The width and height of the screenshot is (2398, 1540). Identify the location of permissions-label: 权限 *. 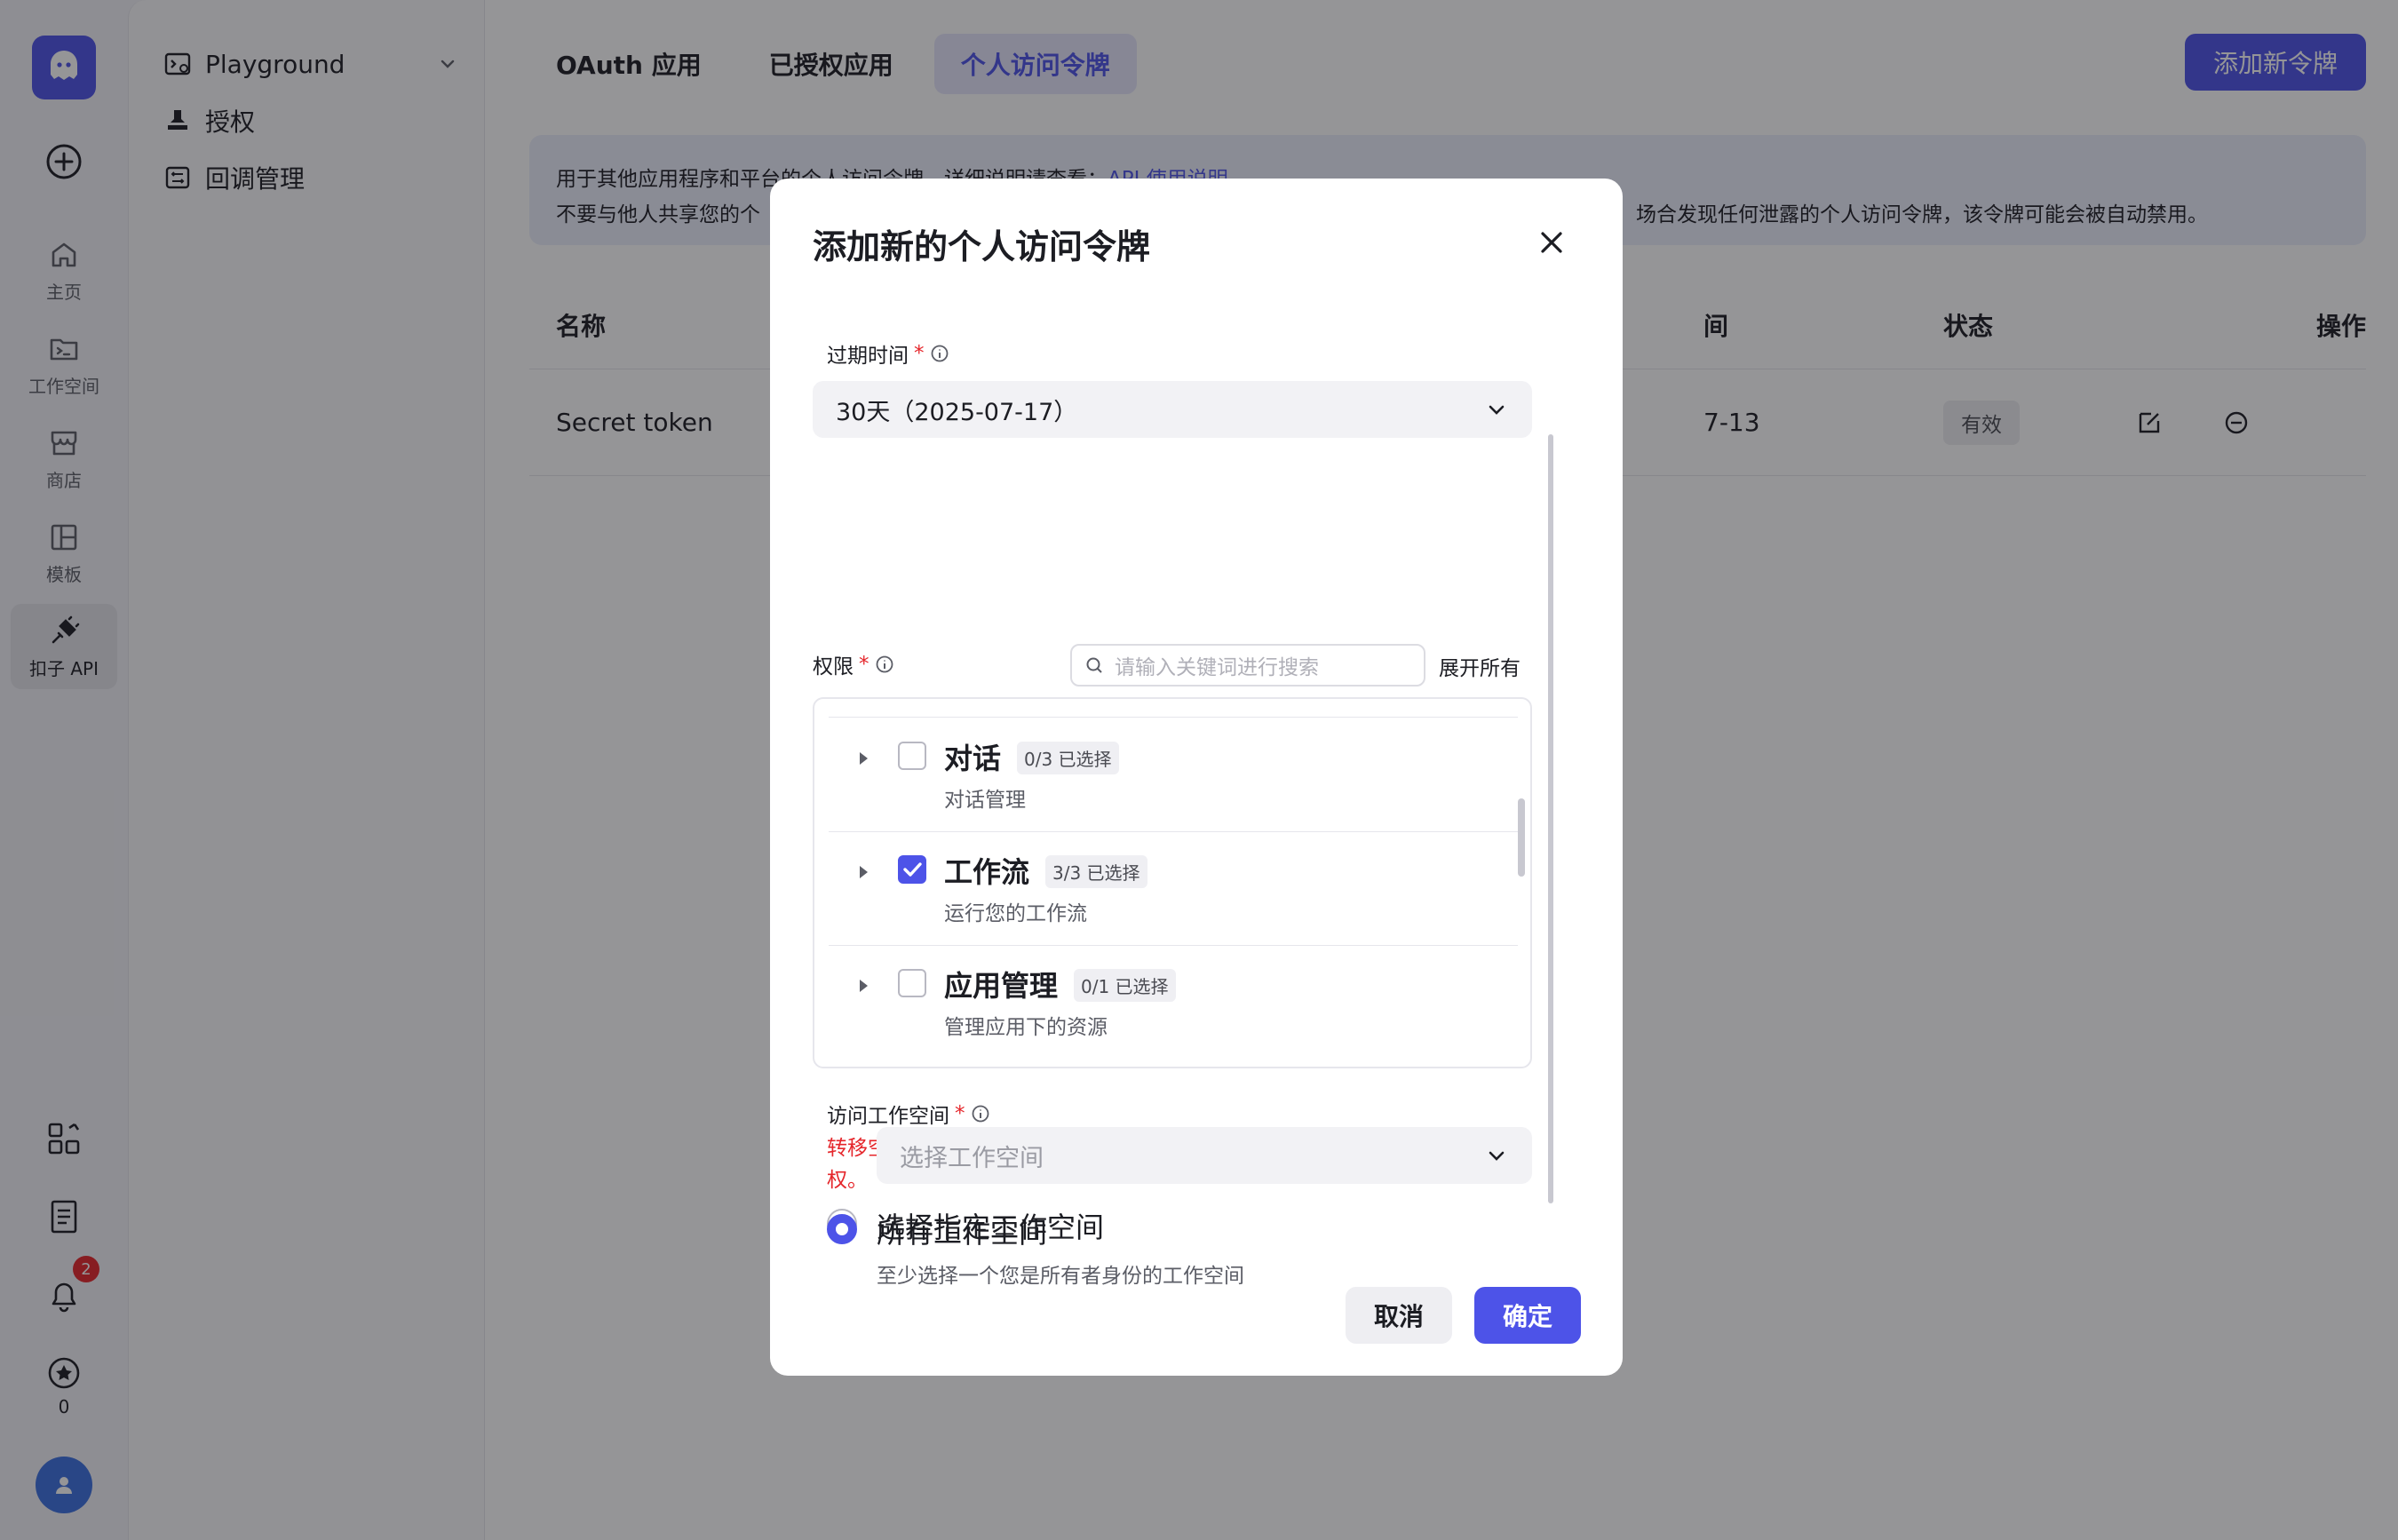
(853, 664).